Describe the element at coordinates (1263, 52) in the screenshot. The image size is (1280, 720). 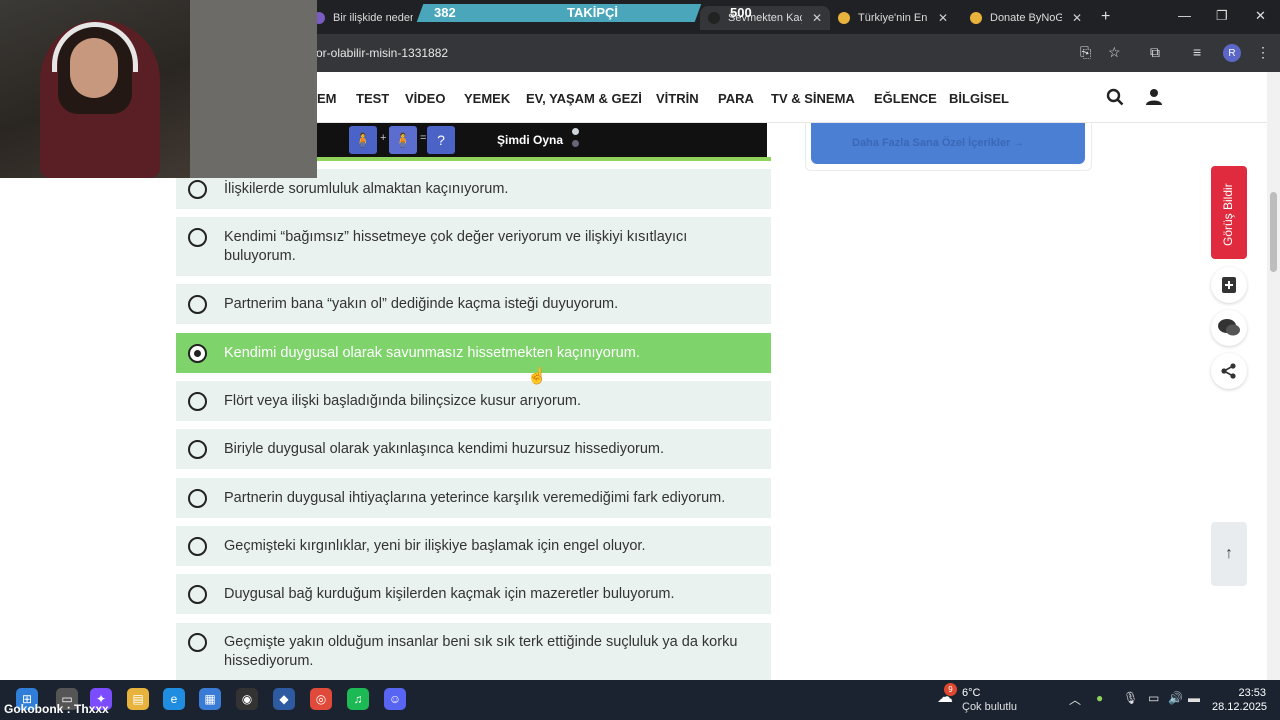
I see `menu-kebab-icon: ⋮` at that location.